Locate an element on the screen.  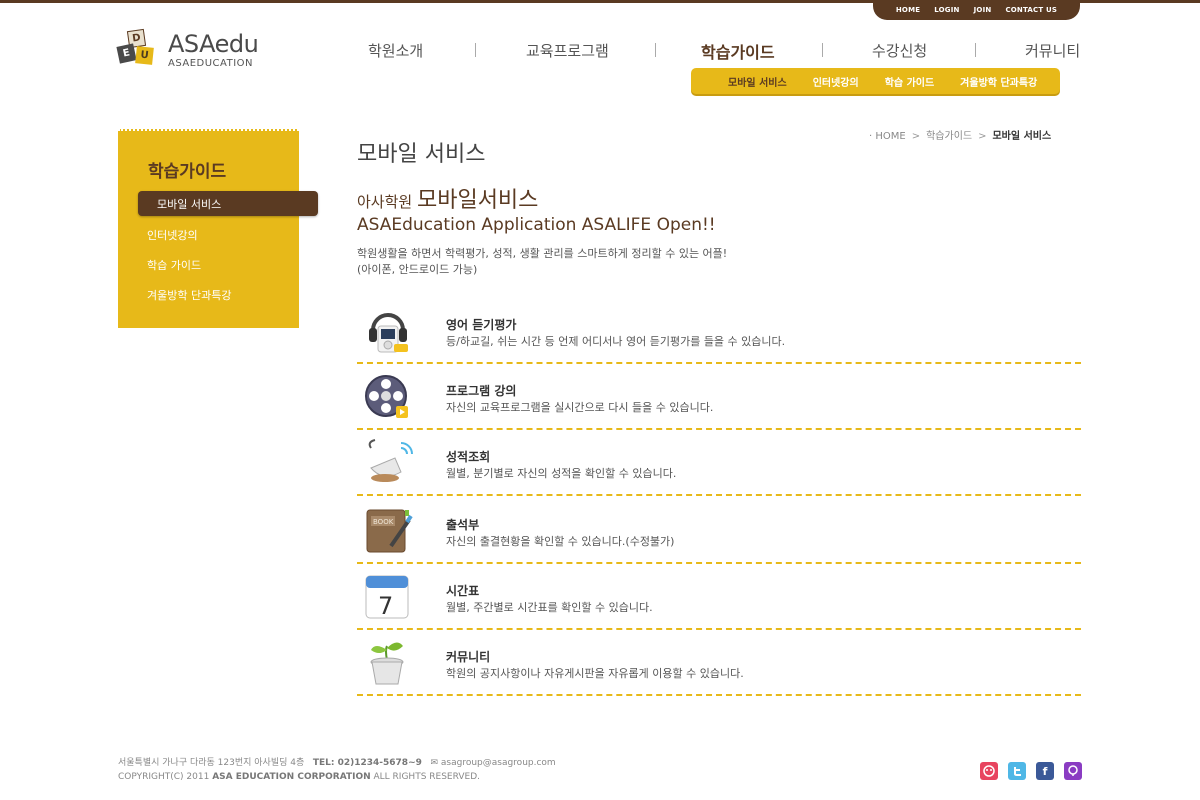
breadcrumb-home: · HOME is located at coordinates (887, 136).